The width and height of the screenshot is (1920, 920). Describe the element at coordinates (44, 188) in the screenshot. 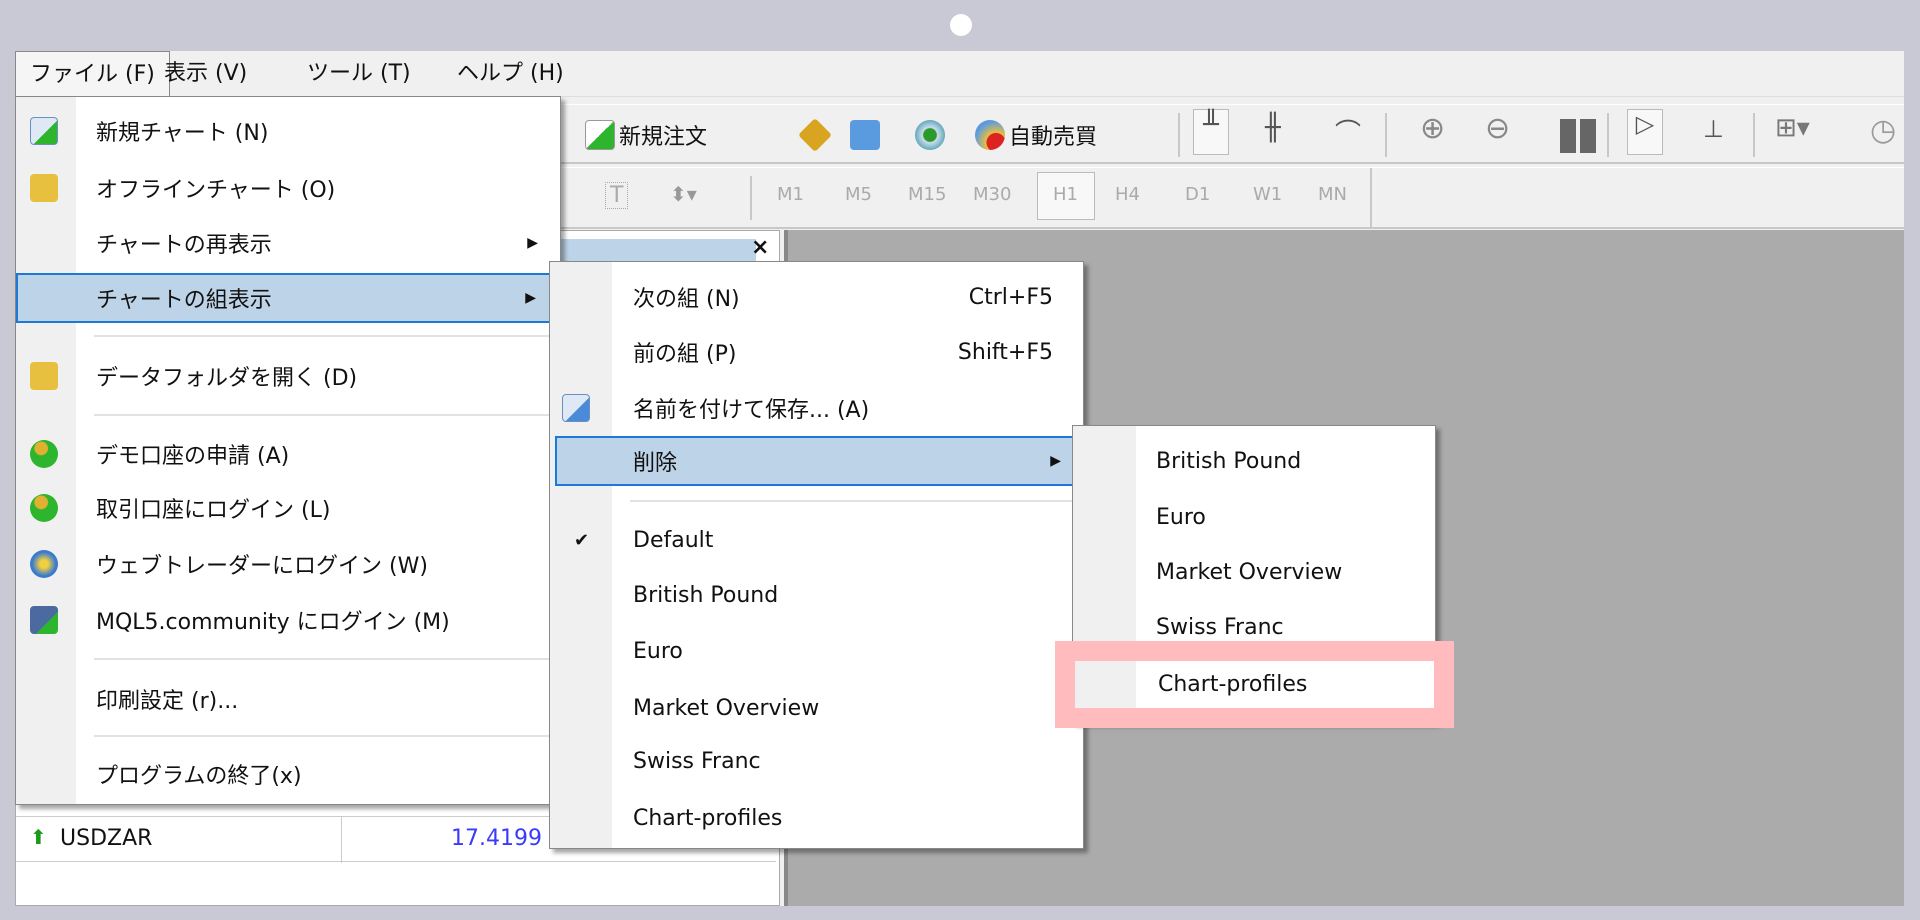

I see `folder-open-icon` at that location.